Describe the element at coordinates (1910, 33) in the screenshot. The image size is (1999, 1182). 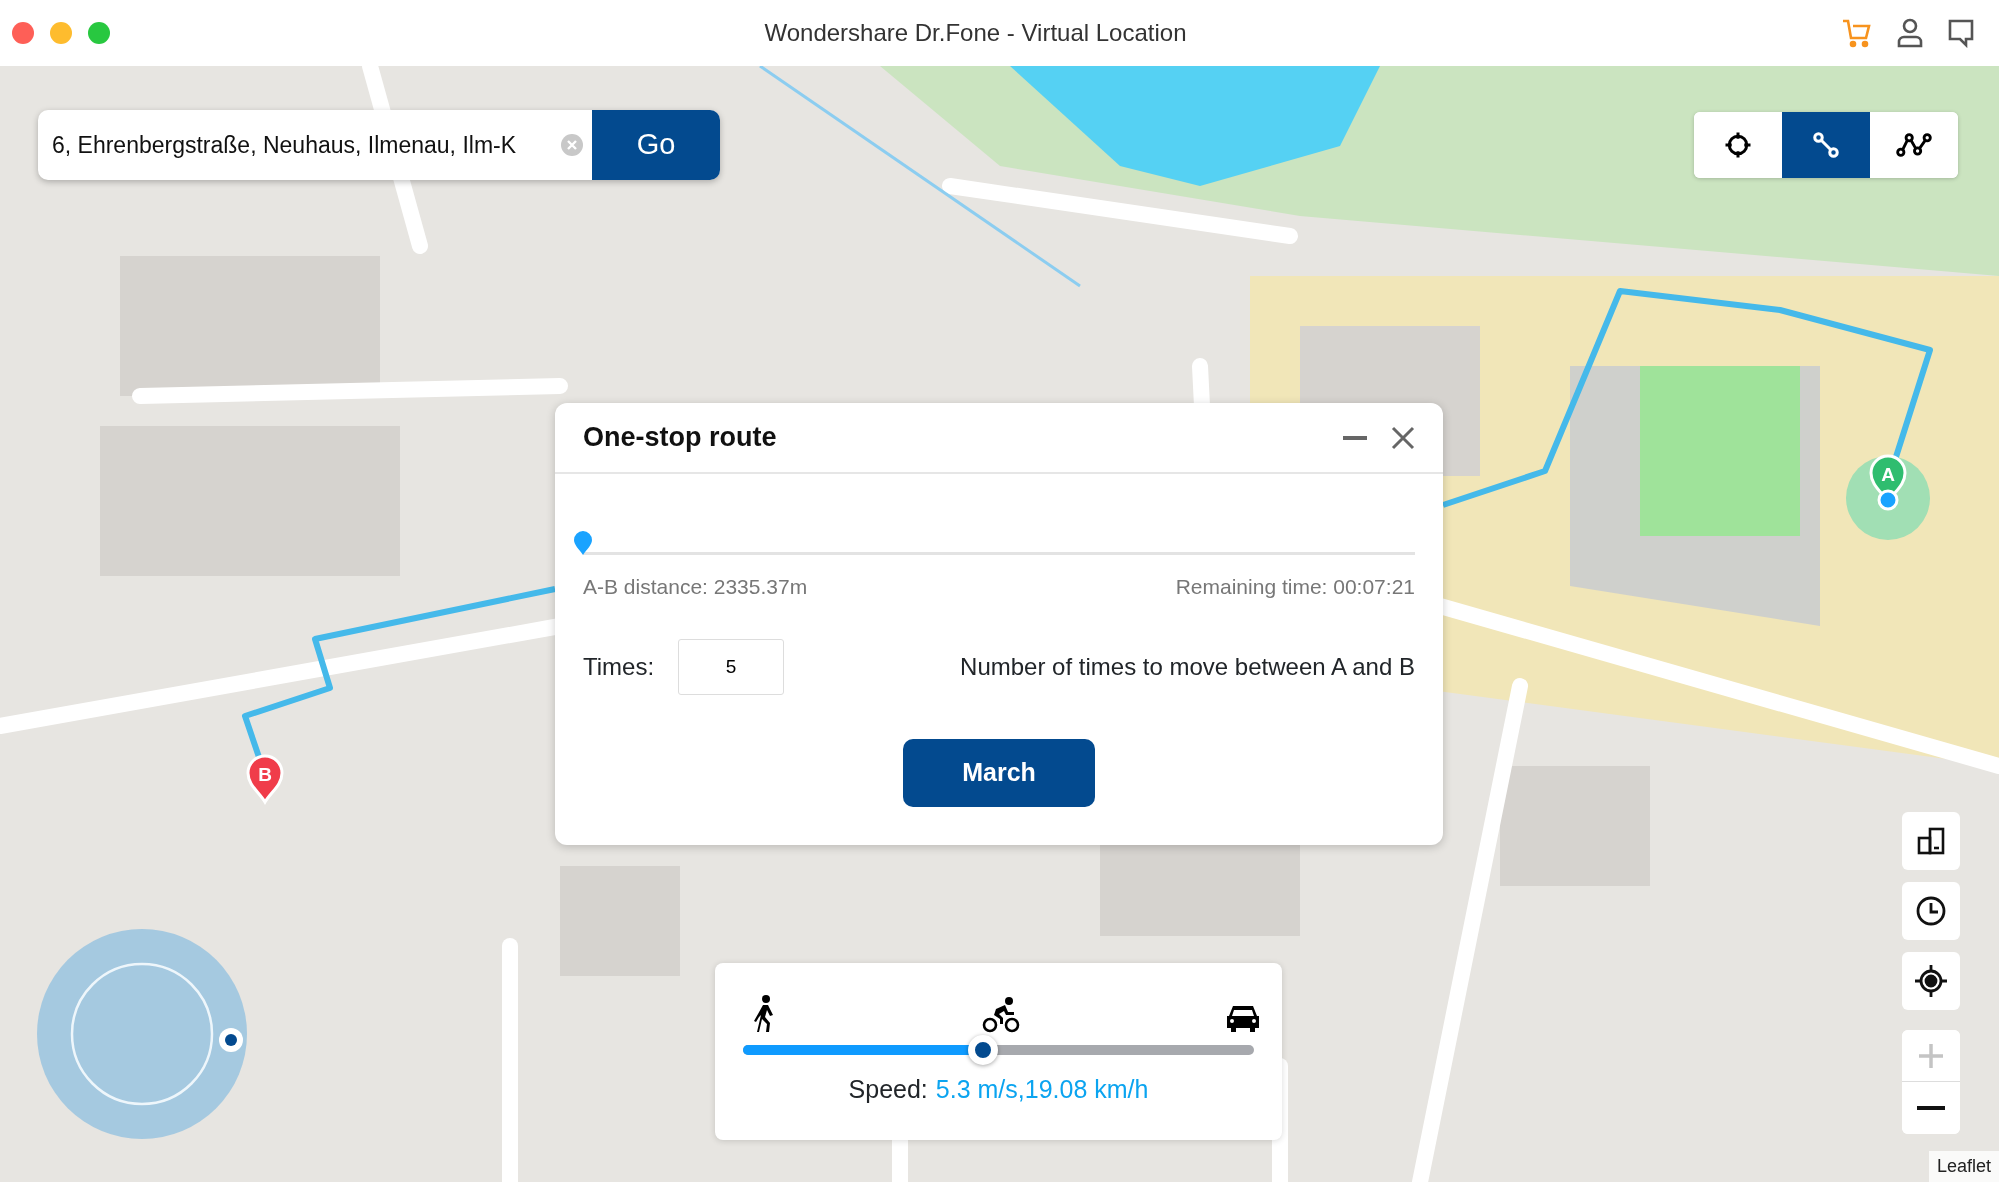
I see `user-icon` at that location.